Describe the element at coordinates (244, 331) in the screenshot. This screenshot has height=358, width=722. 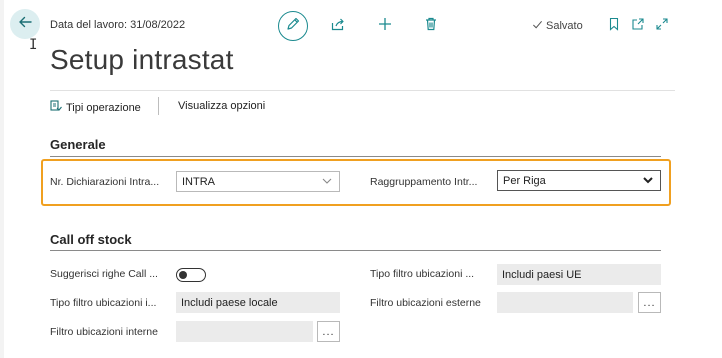
I see `int-loc-filter-field` at that location.